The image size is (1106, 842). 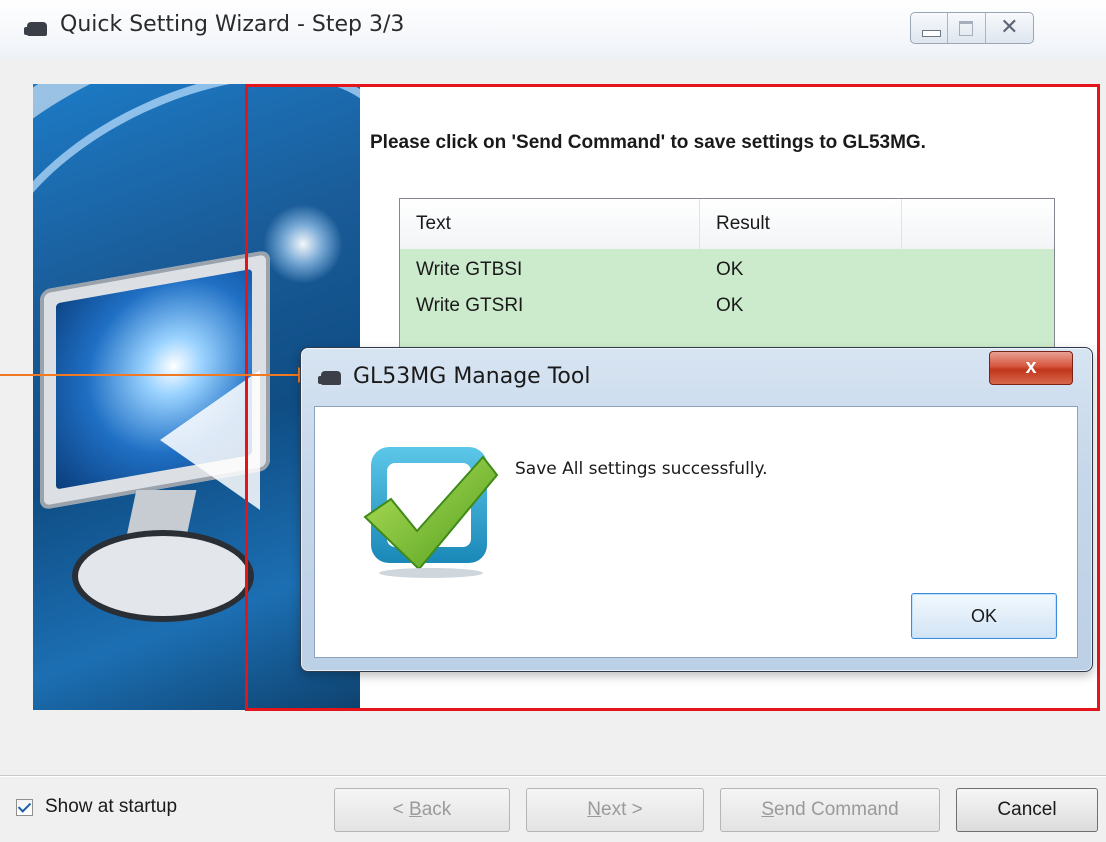 What do you see at coordinates (553, 29) in the screenshot?
I see `window-titlebar: Quick Setting Wizard - Step 3/3 ✕` at bounding box center [553, 29].